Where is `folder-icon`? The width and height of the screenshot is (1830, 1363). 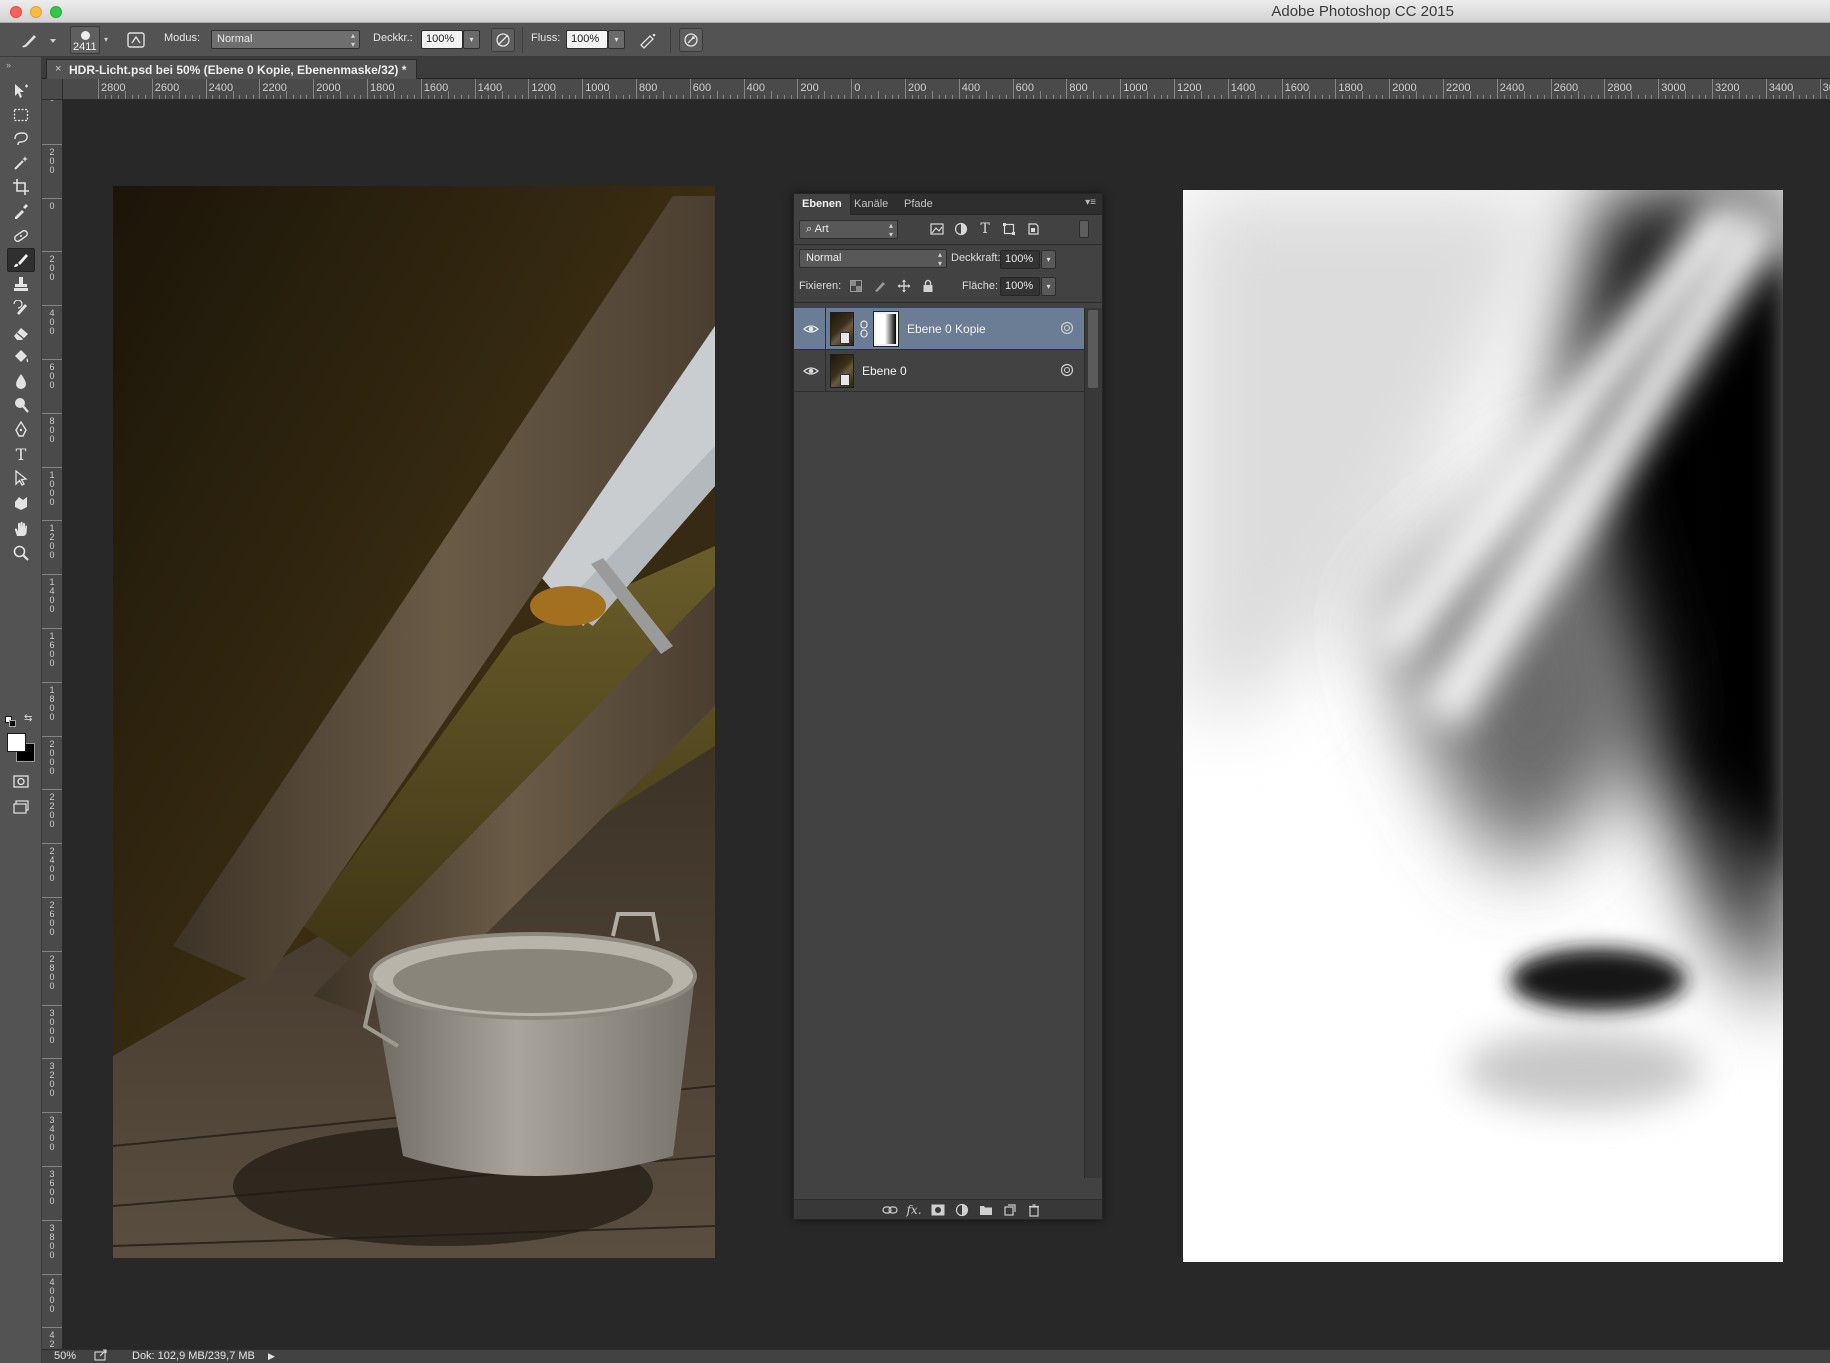
folder-icon is located at coordinates (986, 1210).